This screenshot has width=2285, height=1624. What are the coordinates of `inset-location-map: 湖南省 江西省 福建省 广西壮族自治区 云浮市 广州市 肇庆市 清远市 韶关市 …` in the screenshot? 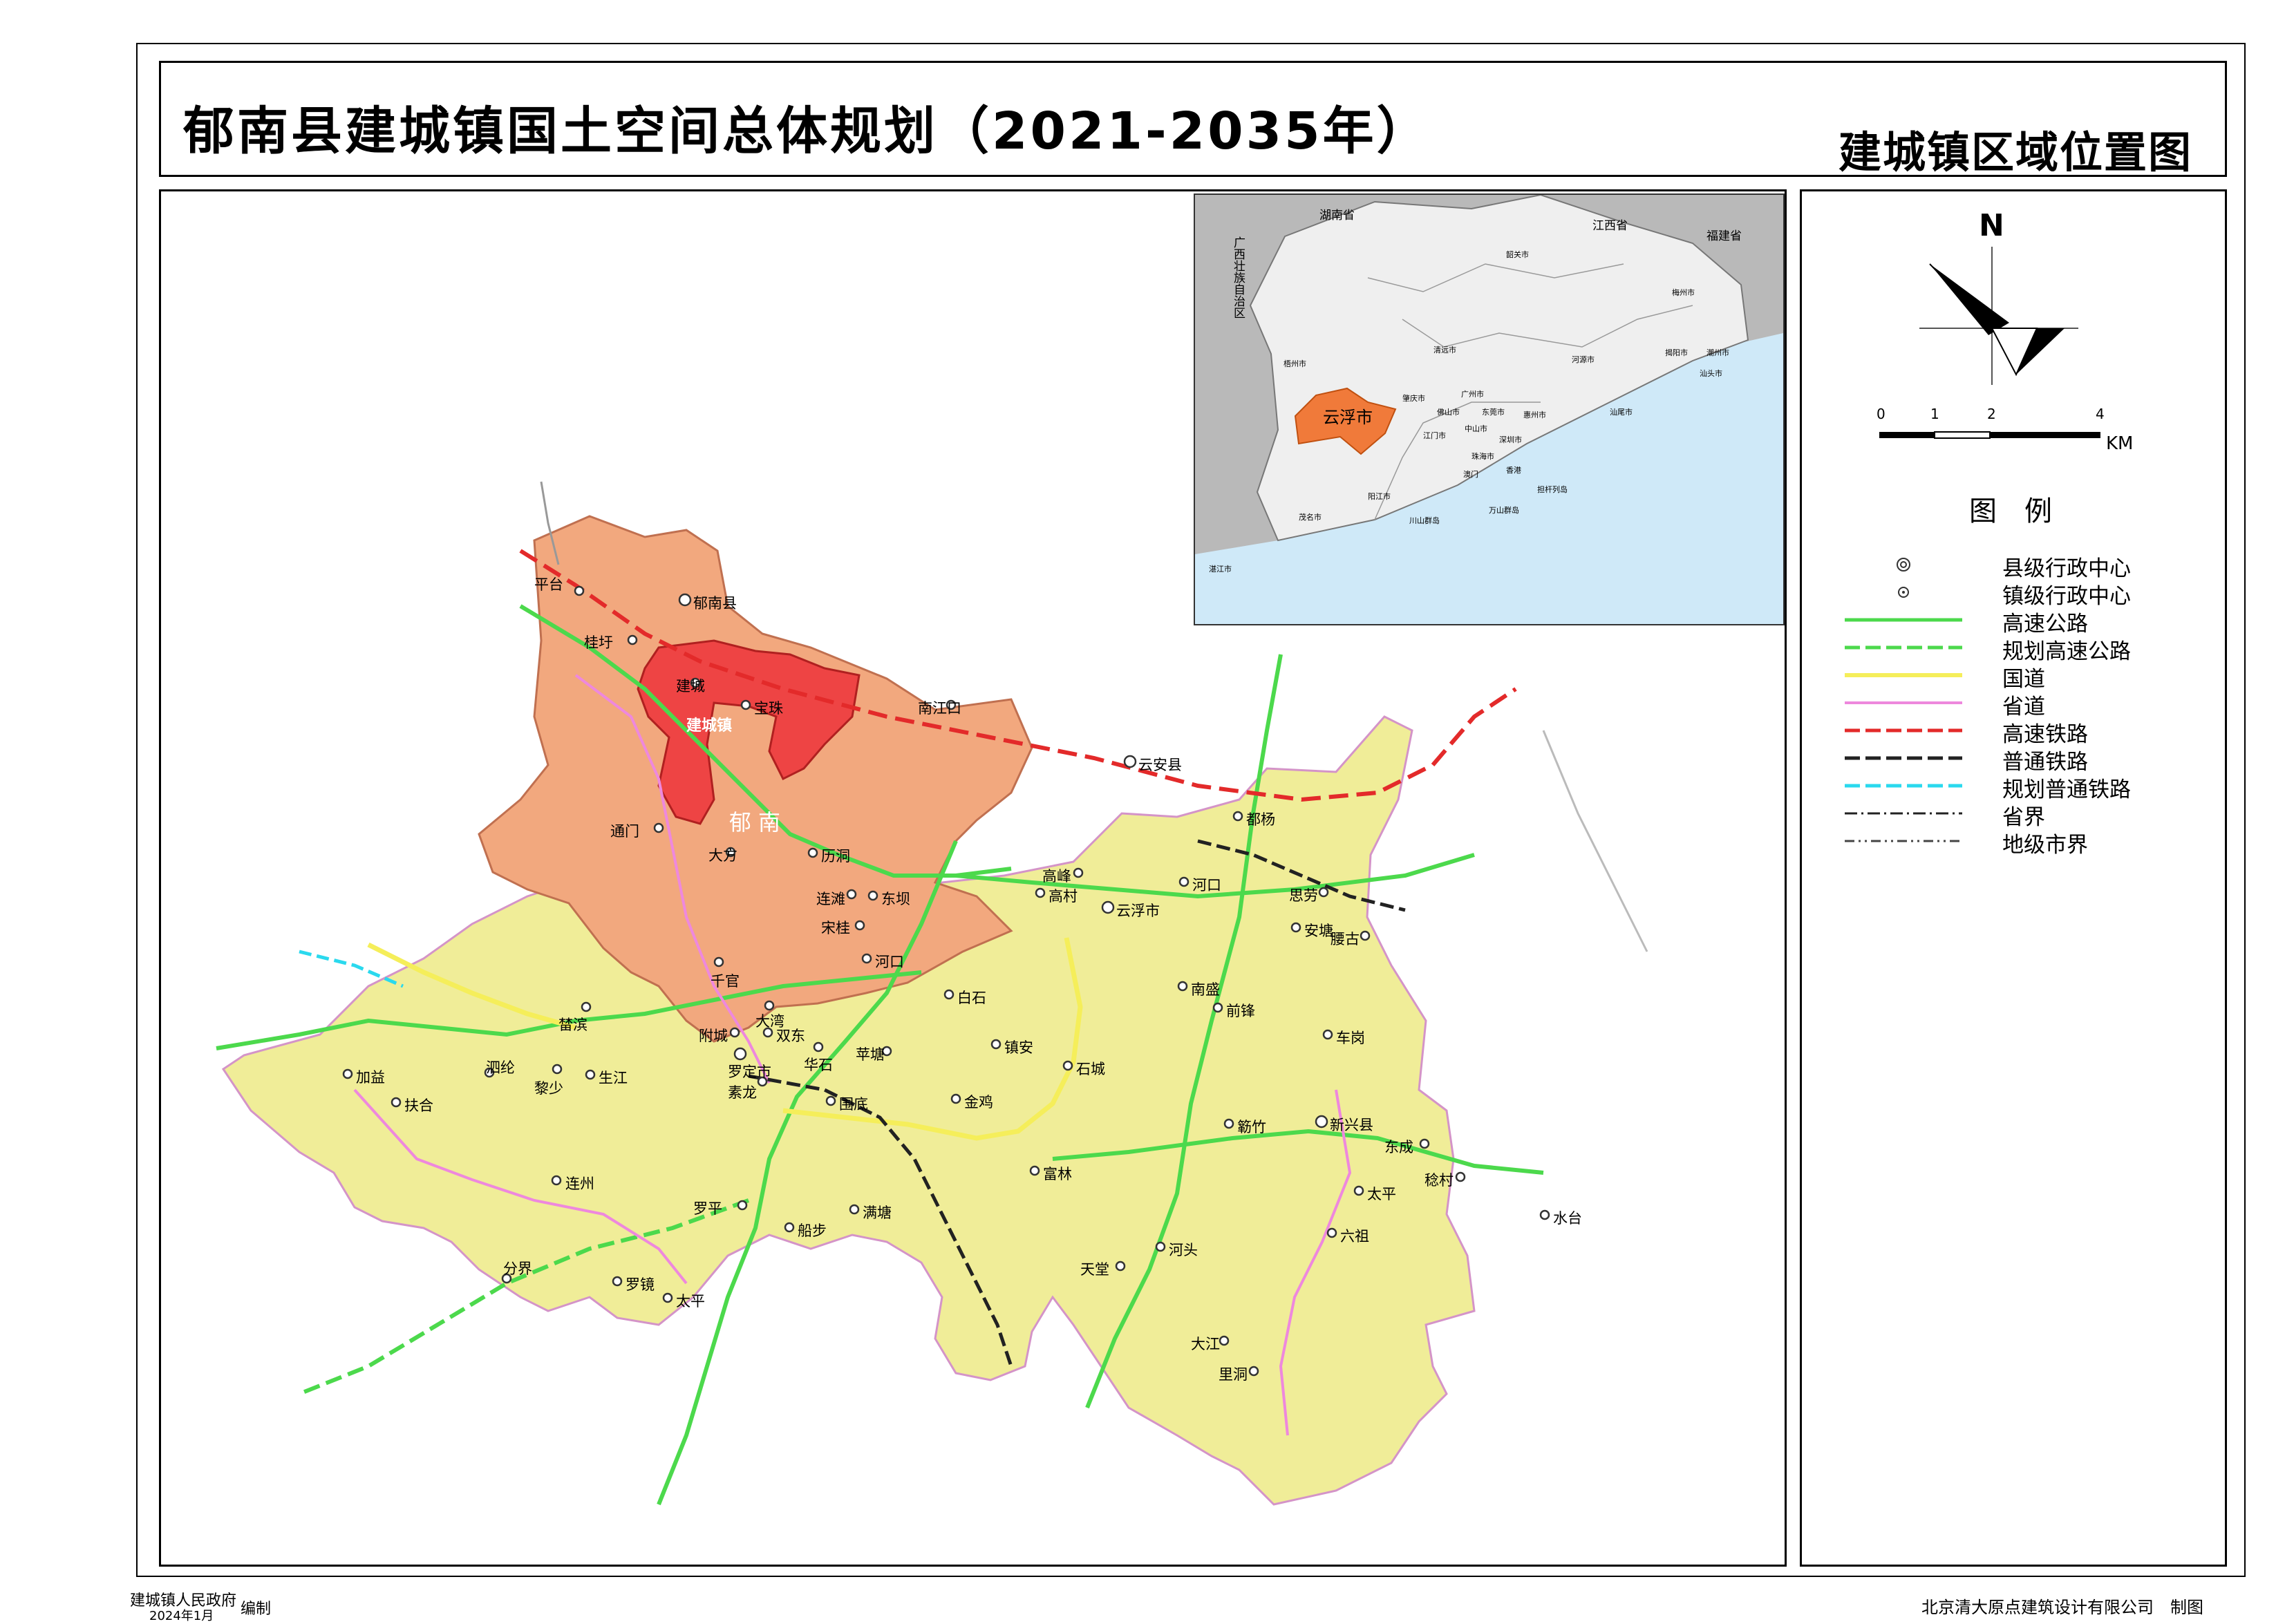 It's located at (1489, 409).